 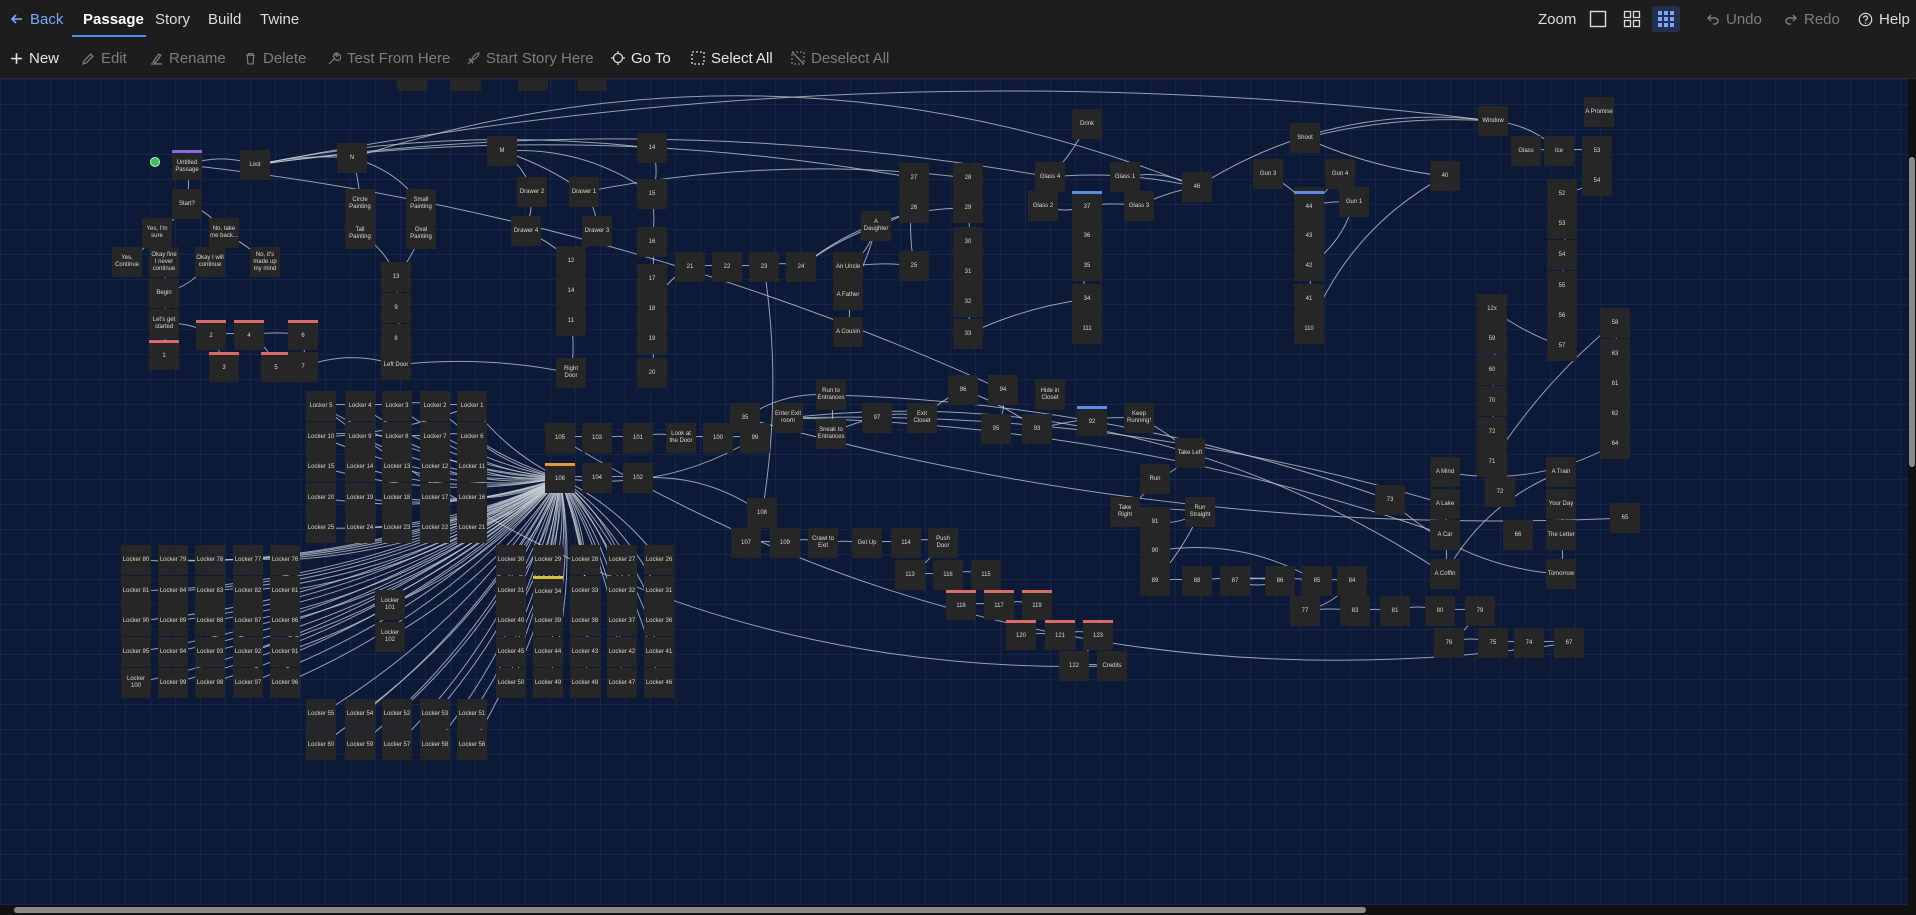 I want to click on passage-card: 105, so click(x=560, y=438).